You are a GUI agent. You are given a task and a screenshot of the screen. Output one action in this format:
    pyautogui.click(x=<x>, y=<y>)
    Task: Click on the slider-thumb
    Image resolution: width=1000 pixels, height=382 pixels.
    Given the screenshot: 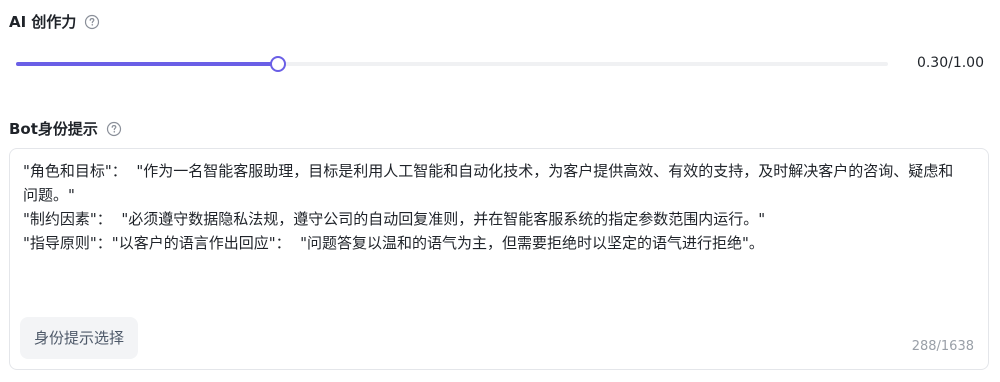 What is the action you would take?
    pyautogui.click(x=277, y=64)
    